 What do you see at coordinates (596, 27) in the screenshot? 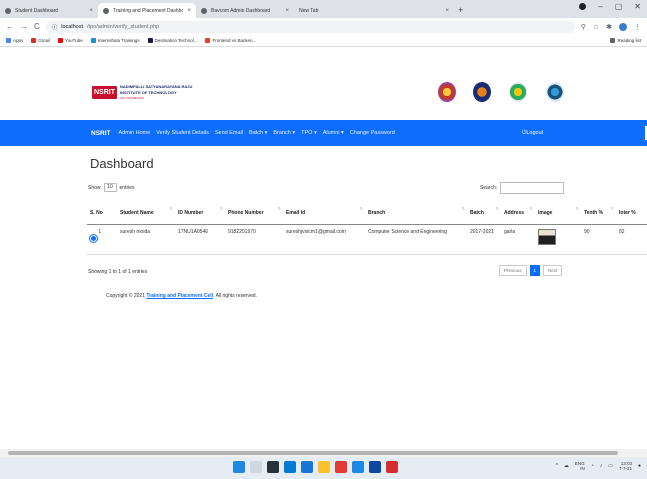
I see `star-icon: ☆` at bounding box center [596, 27].